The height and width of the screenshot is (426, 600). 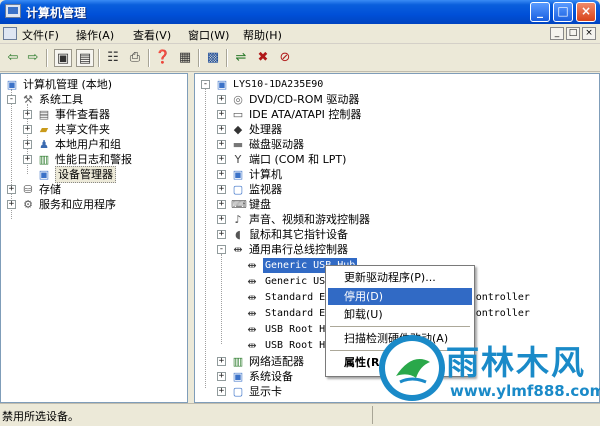 I want to click on tree-item-label: 端口 (COM 和 LPT), so click(x=298, y=159).